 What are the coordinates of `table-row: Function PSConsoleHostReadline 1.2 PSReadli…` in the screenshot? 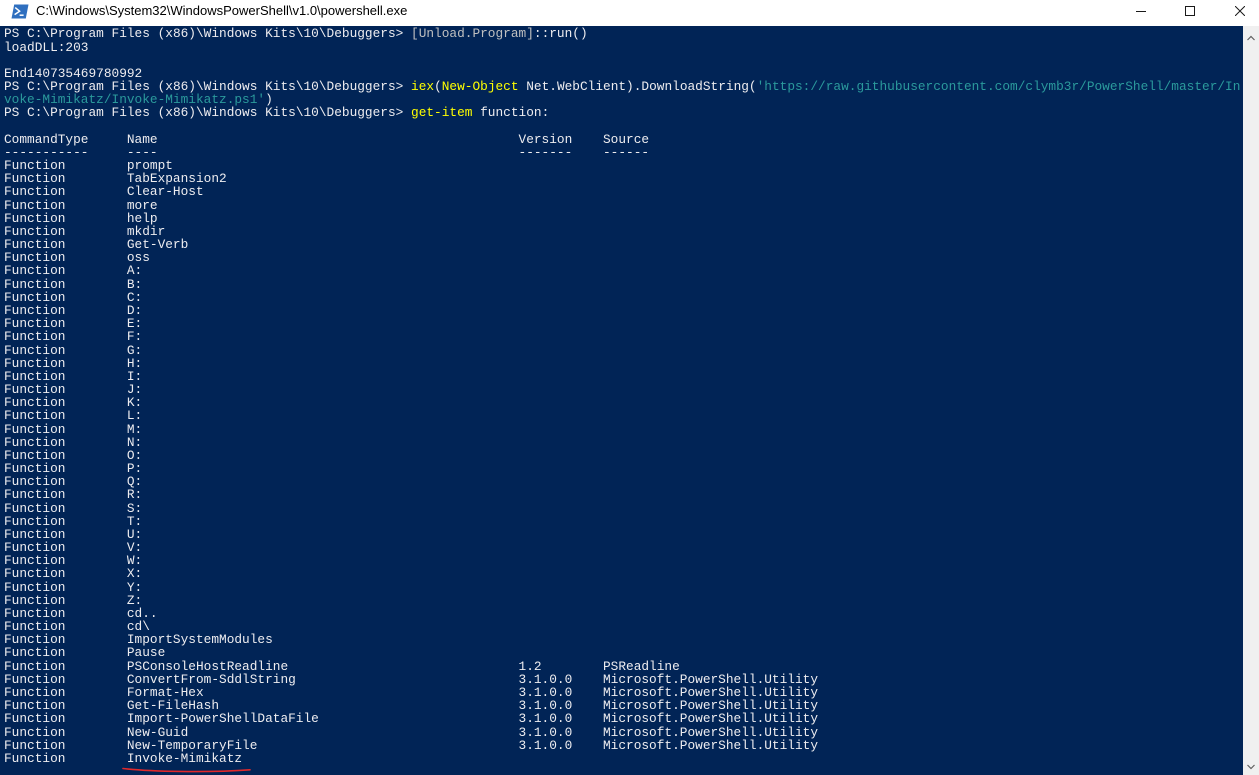 It's located at (623, 666).